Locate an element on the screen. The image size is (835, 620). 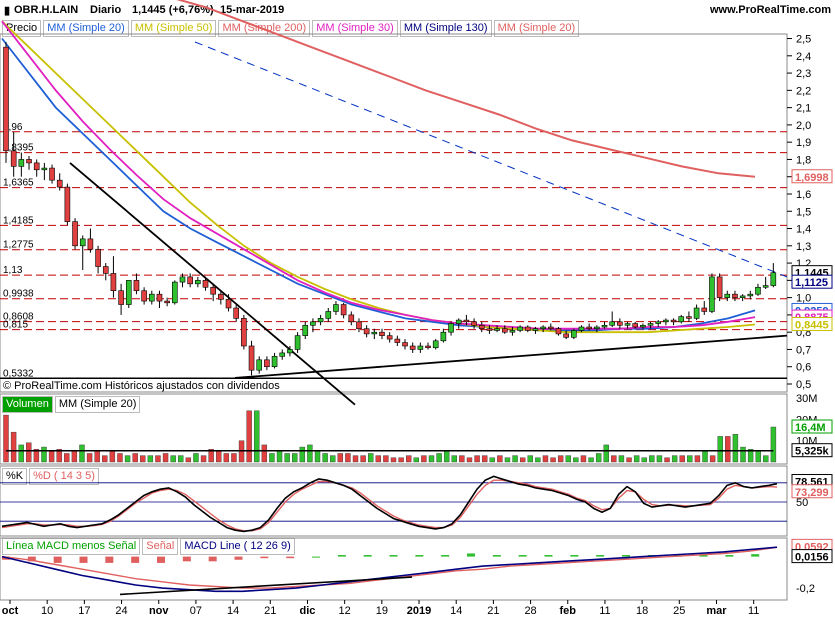
macd-trend-line is located at coordinates (266, 586).